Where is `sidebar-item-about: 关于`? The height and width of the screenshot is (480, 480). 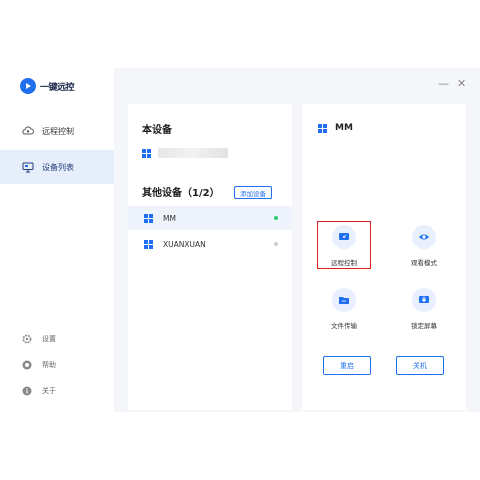
sidebar-item-about: 关于 is located at coordinates (39, 391).